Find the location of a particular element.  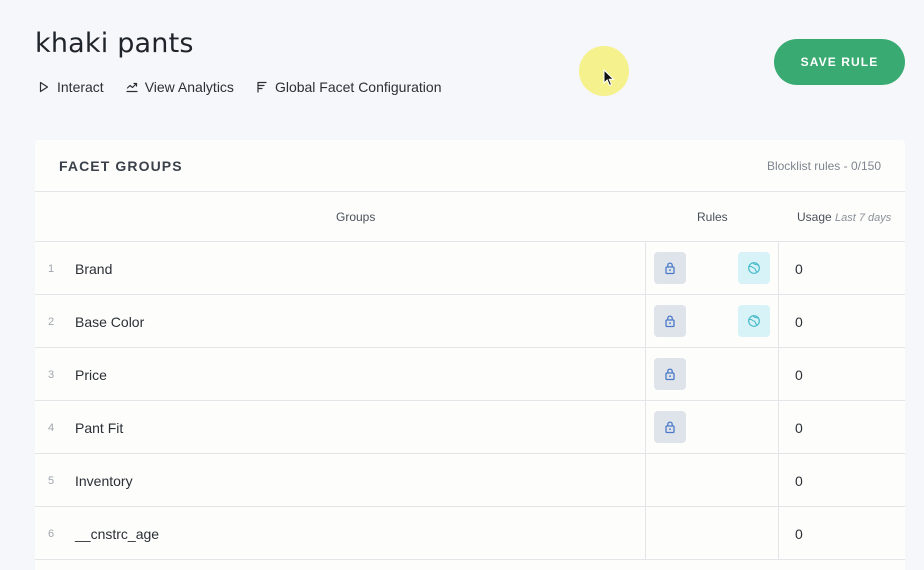

table-row: 6 __cnstrc_age 0 is located at coordinates (470, 533).